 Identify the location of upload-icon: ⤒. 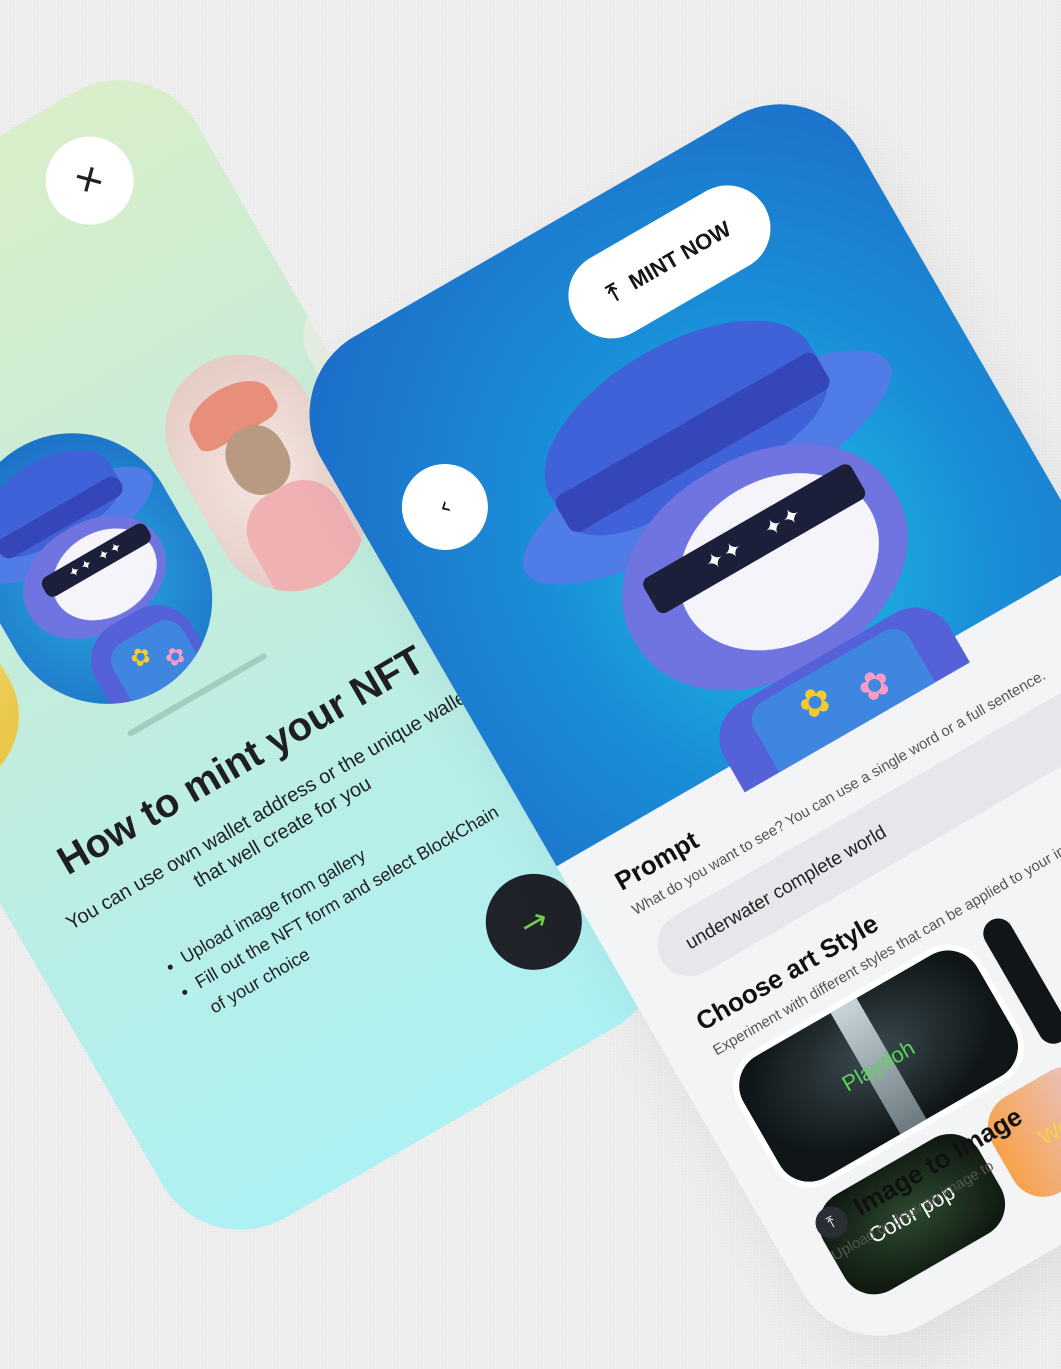
(614, 293).